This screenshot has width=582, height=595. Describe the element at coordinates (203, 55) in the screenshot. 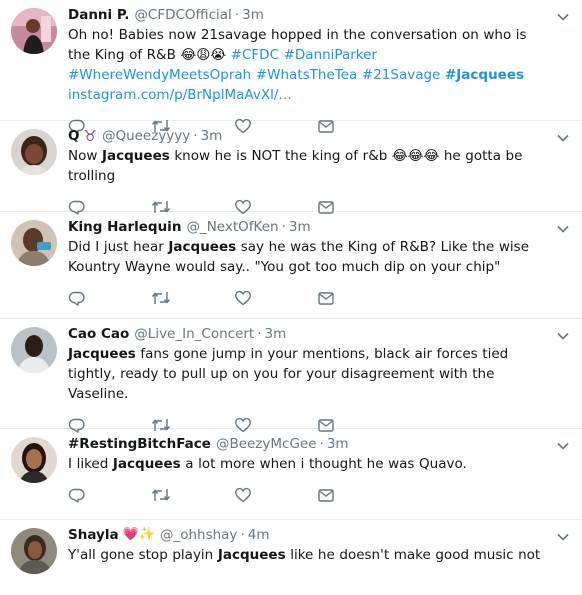

I see `emoji: 😩` at that location.